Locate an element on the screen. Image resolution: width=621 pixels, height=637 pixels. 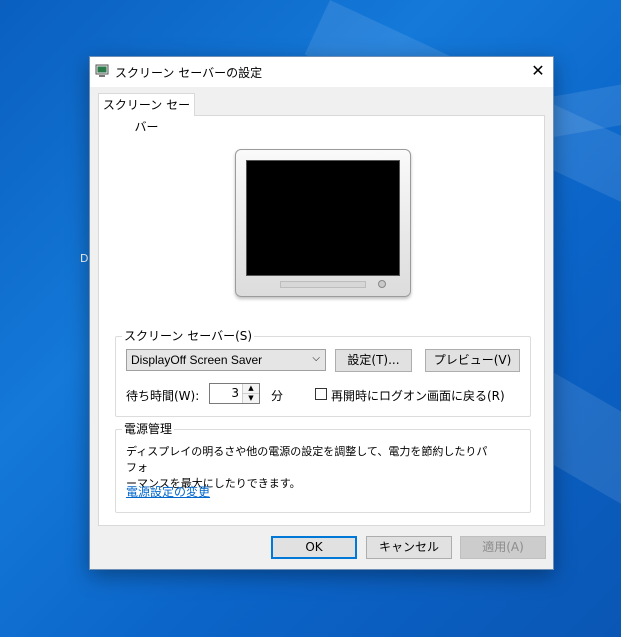
monitor-preview is located at coordinates (323, 223).